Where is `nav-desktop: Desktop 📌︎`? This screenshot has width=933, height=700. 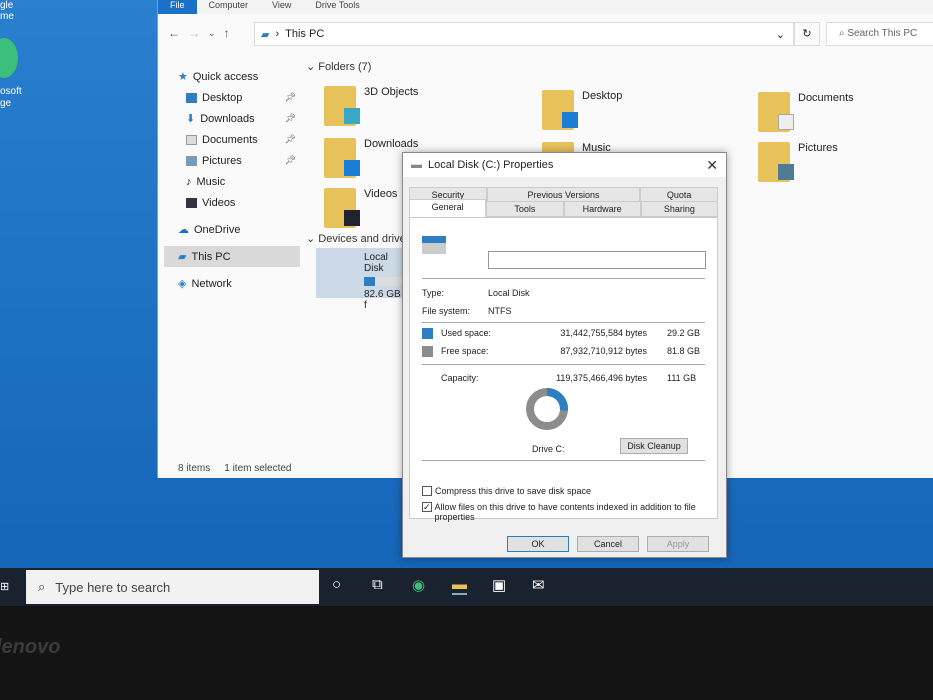 nav-desktop: Desktop 📌︎ is located at coordinates (232, 97).